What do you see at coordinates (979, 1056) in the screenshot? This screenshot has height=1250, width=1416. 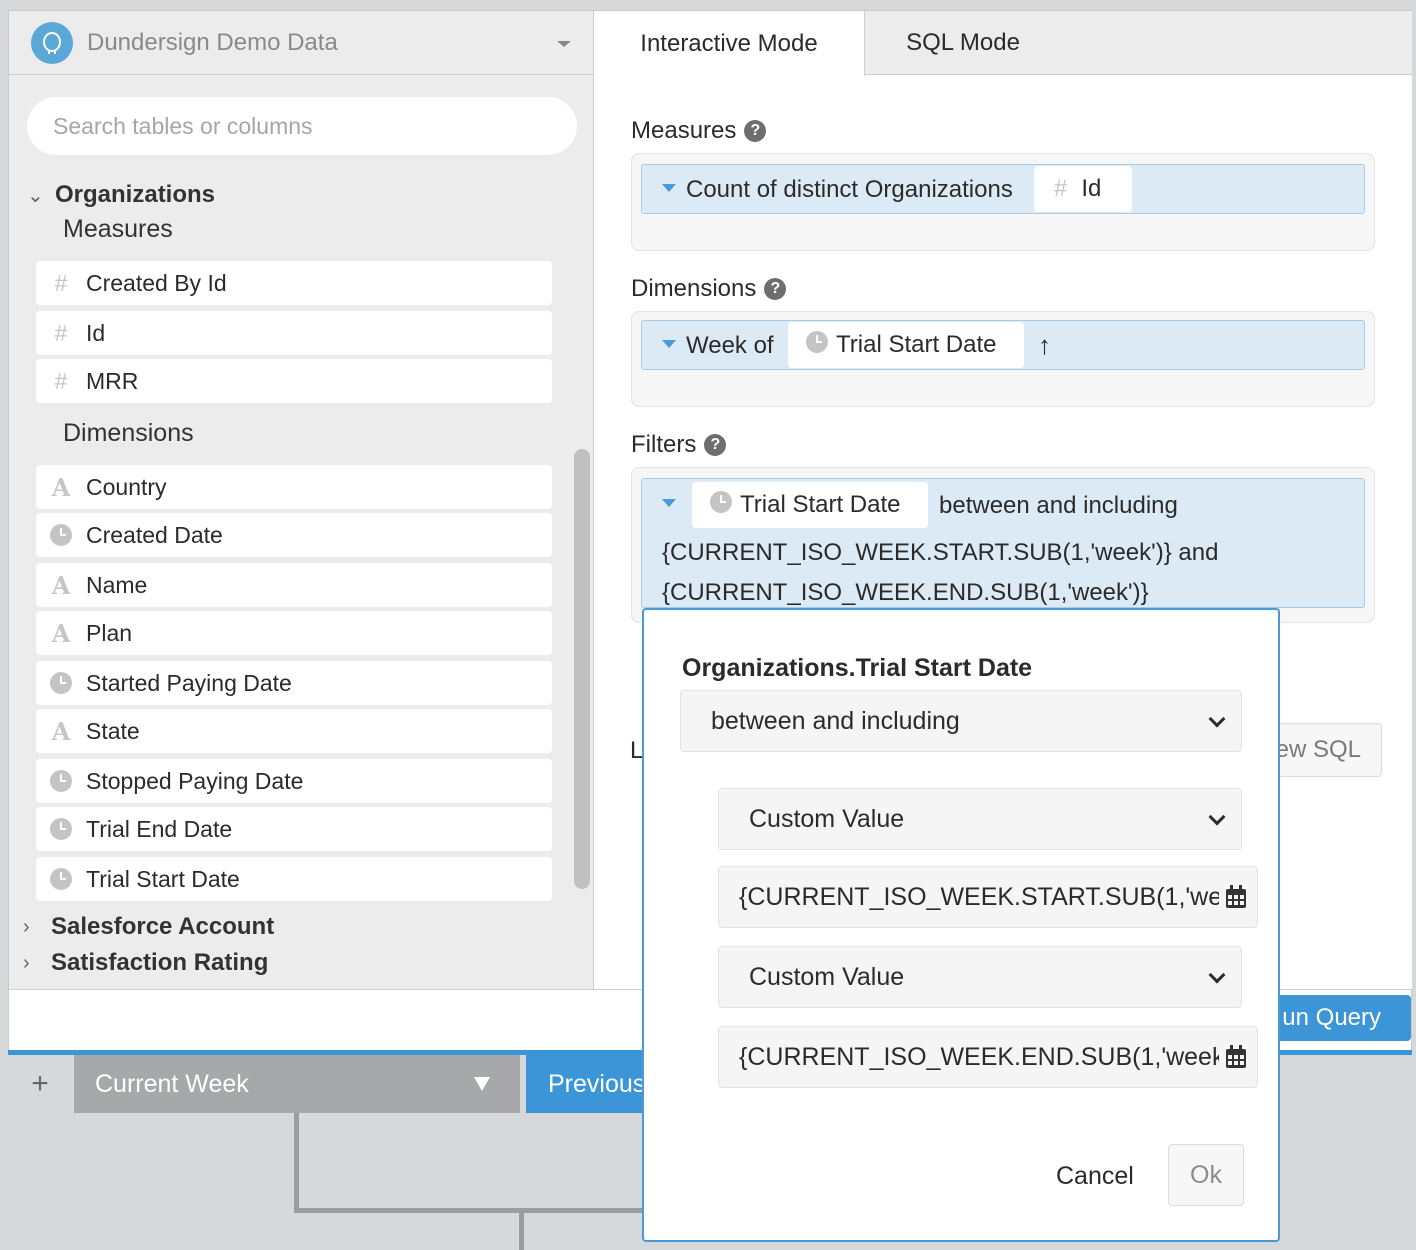 I see `end-value-text: {CURRENT_ISO_WEEK.END.SUB(1,'week')}` at bounding box center [979, 1056].